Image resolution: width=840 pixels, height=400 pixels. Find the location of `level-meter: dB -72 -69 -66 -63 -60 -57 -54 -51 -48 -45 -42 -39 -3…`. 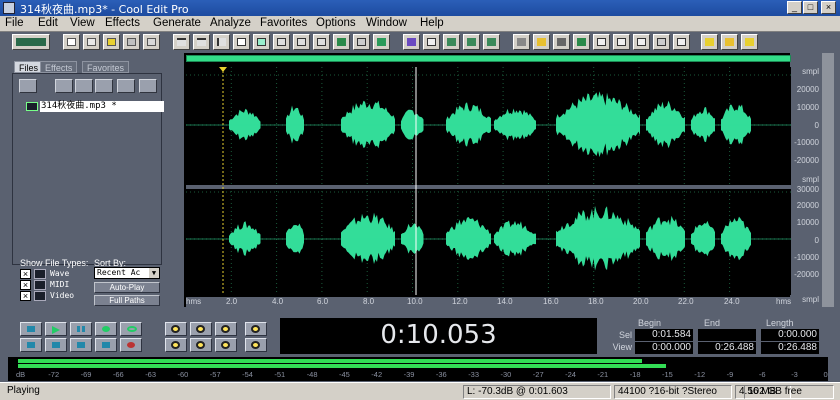

level-meter: dB -72 -69 -66 -63 -60 -57 -54 -51 -48 -45 -42 -39 -3… is located at coordinates (418, 369).